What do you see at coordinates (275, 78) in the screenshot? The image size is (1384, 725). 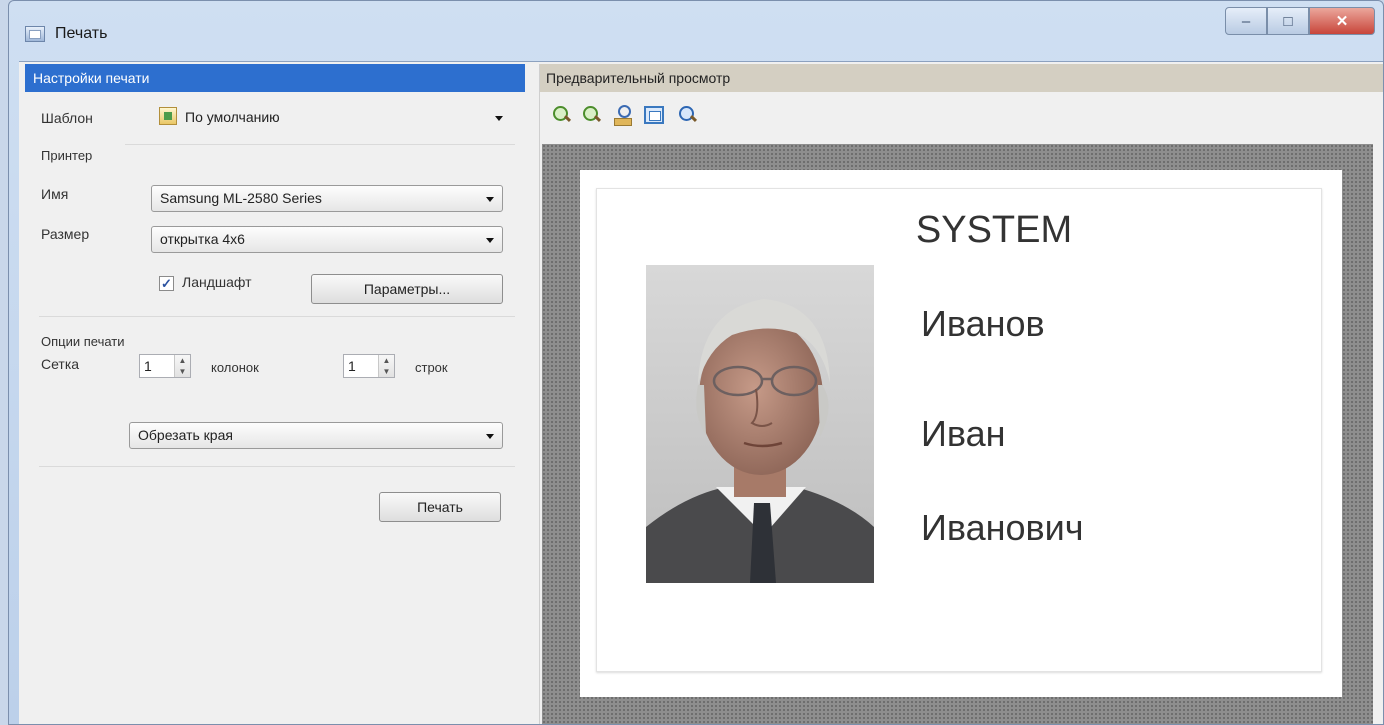 I see `settings-header: Настройки печати` at bounding box center [275, 78].